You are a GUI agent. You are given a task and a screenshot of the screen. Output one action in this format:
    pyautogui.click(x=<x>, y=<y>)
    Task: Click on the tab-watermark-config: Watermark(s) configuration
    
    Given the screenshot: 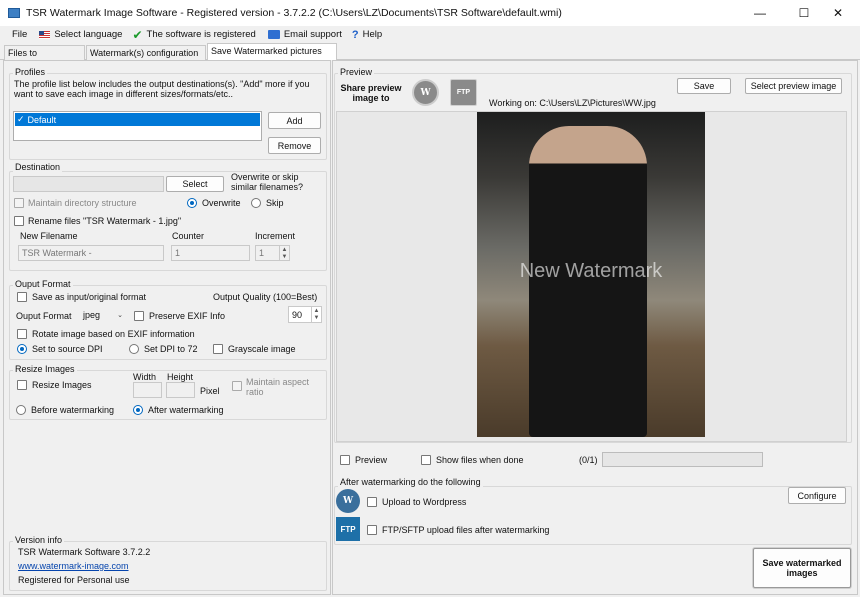 What is the action you would take?
    pyautogui.click(x=146, y=52)
    